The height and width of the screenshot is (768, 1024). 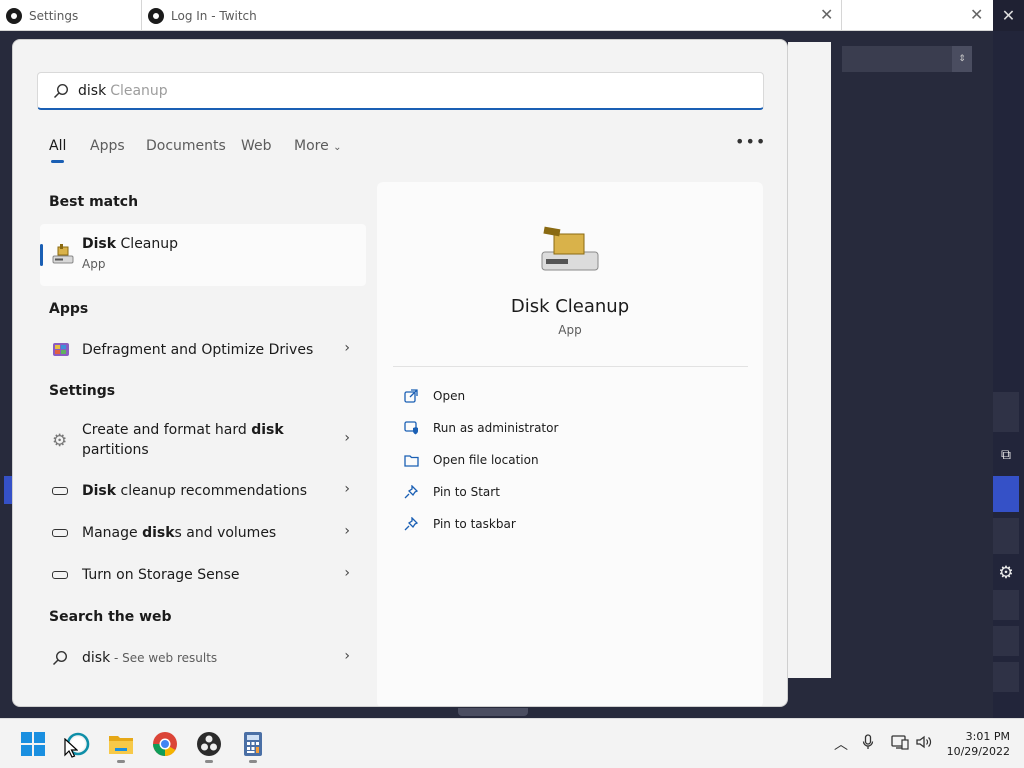 I want to click on best-match-type: App, so click(x=94, y=264).